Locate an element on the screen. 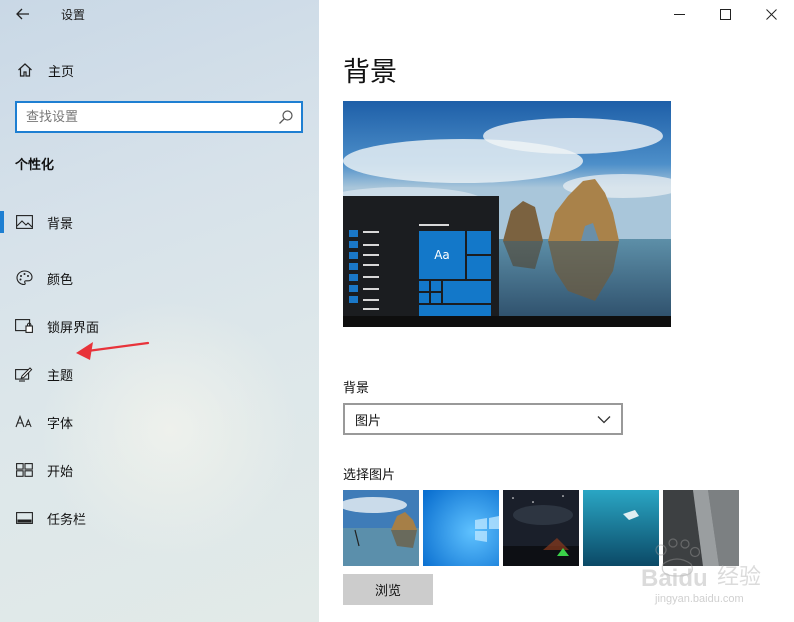  sidebar-item-lock-screen: 锁屏界面 is located at coordinates (159, 326).